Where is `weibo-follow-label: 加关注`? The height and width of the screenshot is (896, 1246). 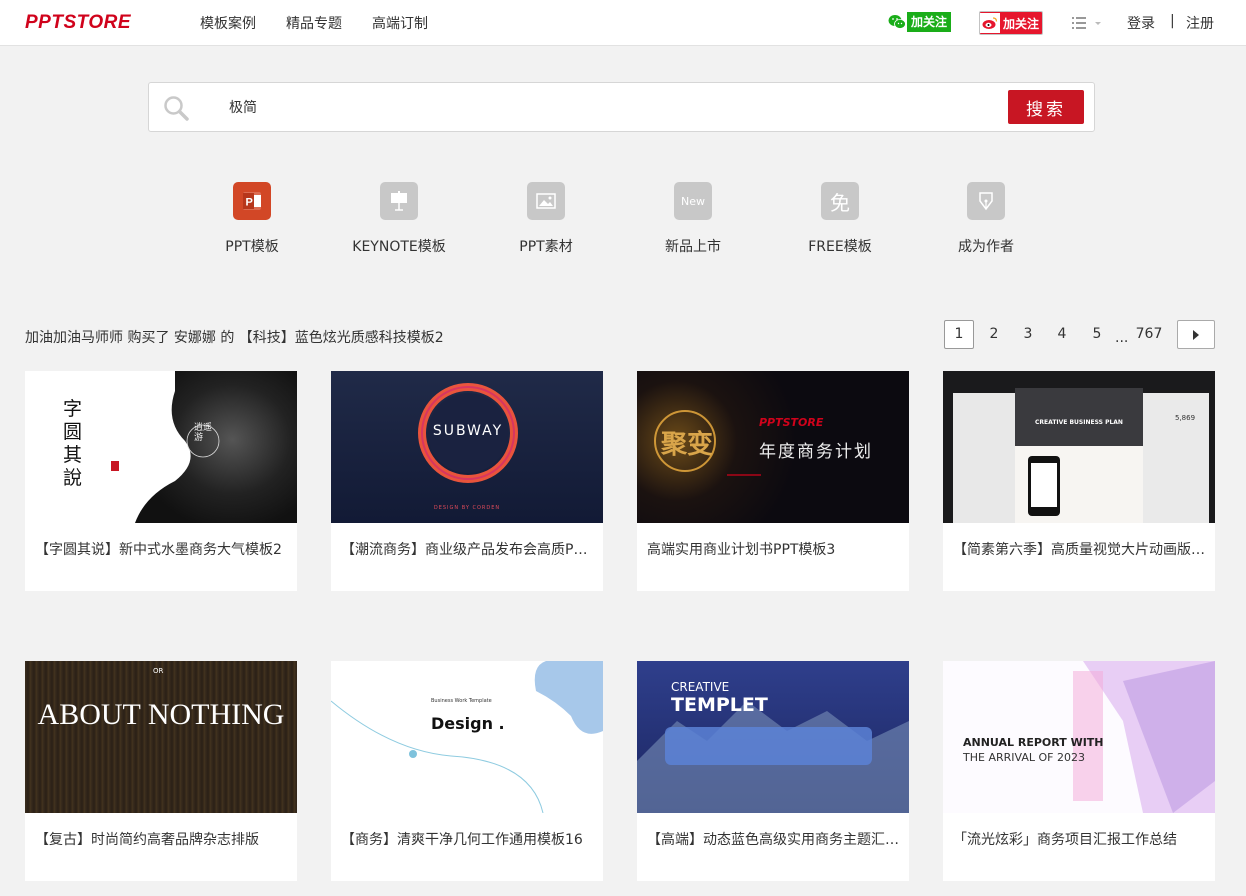 weibo-follow-label: 加关注 is located at coordinates (1021, 23).